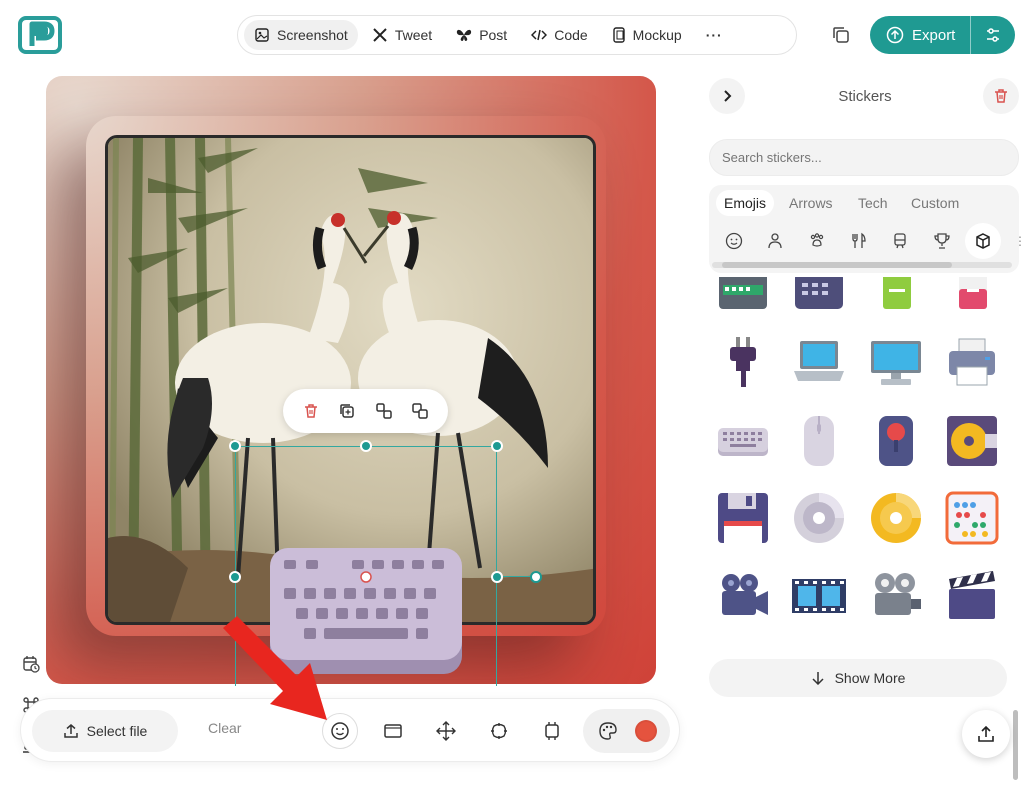 This screenshot has width=1024, height=801. Describe the element at coordinates (393, 731) in the screenshot. I see `frame-tool-button` at that location.